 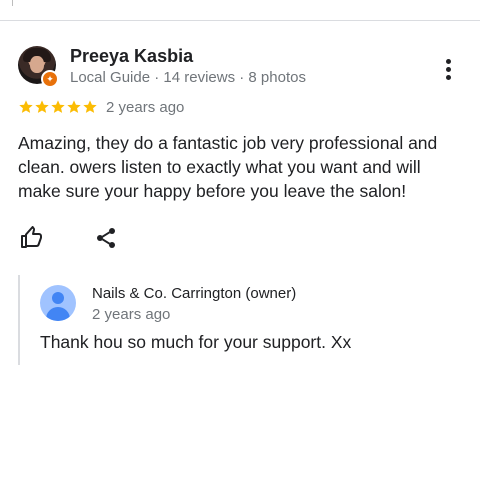 What do you see at coordinates (188, 77) in the screenshot?
I see `reviewer-meta: Local Guide · 14 reviews · 8 photos` at bounding box center [188, 77].